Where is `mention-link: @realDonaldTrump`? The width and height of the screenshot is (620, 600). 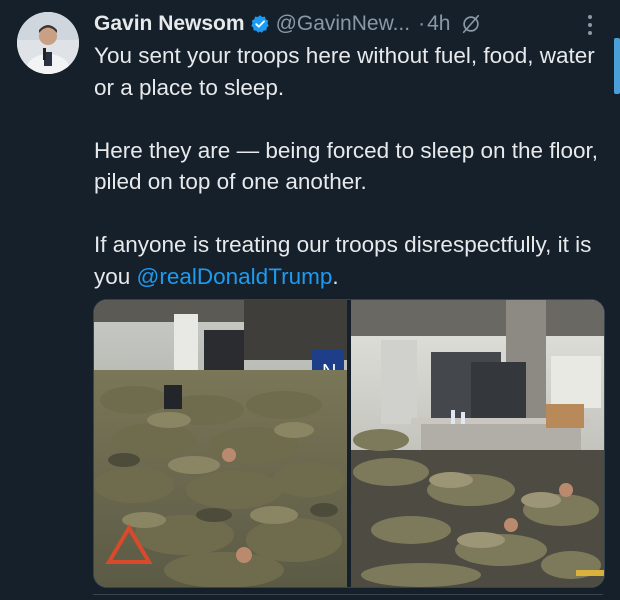 mention-link: @realDonaldTrump is located at coordinates (235, 276).